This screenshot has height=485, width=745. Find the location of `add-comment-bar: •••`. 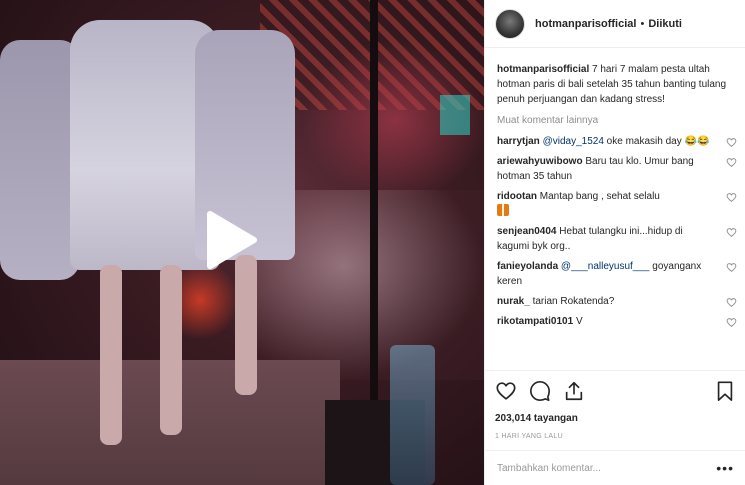

add-comment-bar: ••• is located at coordinates (615, 467).